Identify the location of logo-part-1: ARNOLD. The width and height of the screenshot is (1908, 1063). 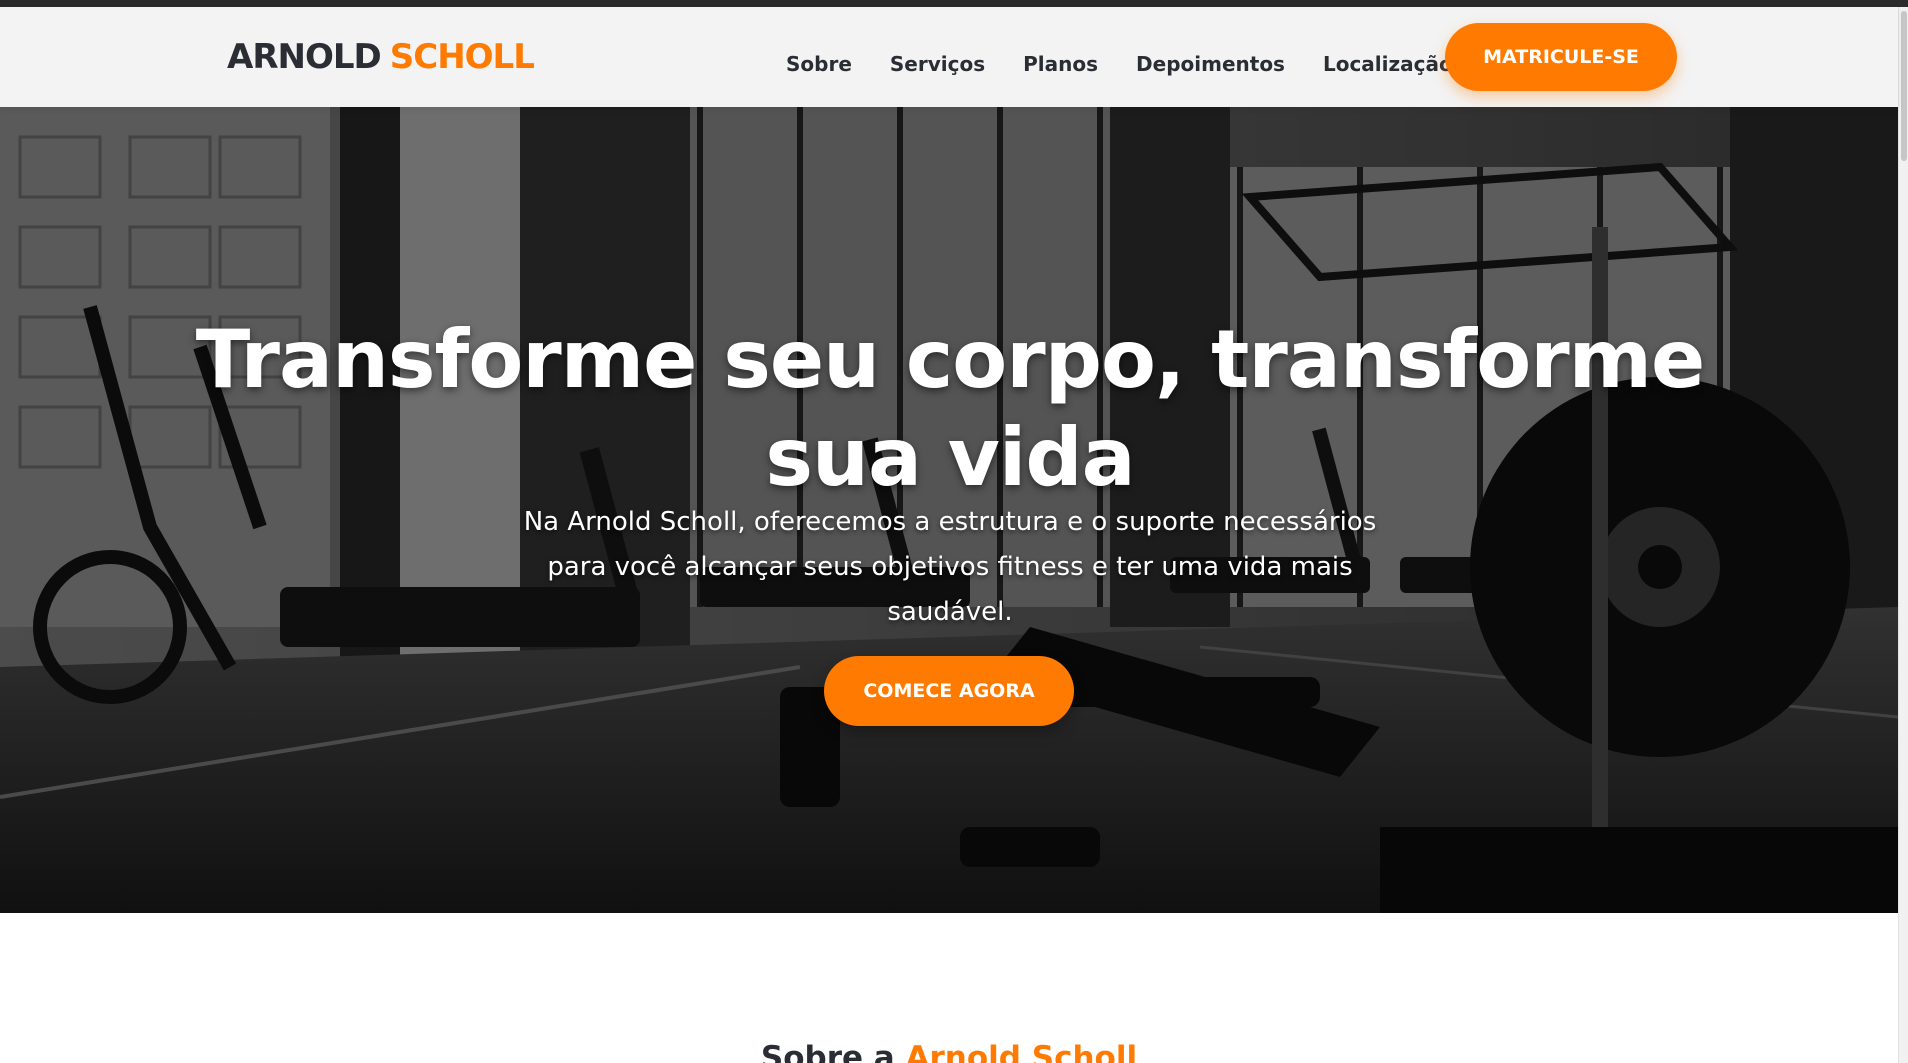
(304, 57).